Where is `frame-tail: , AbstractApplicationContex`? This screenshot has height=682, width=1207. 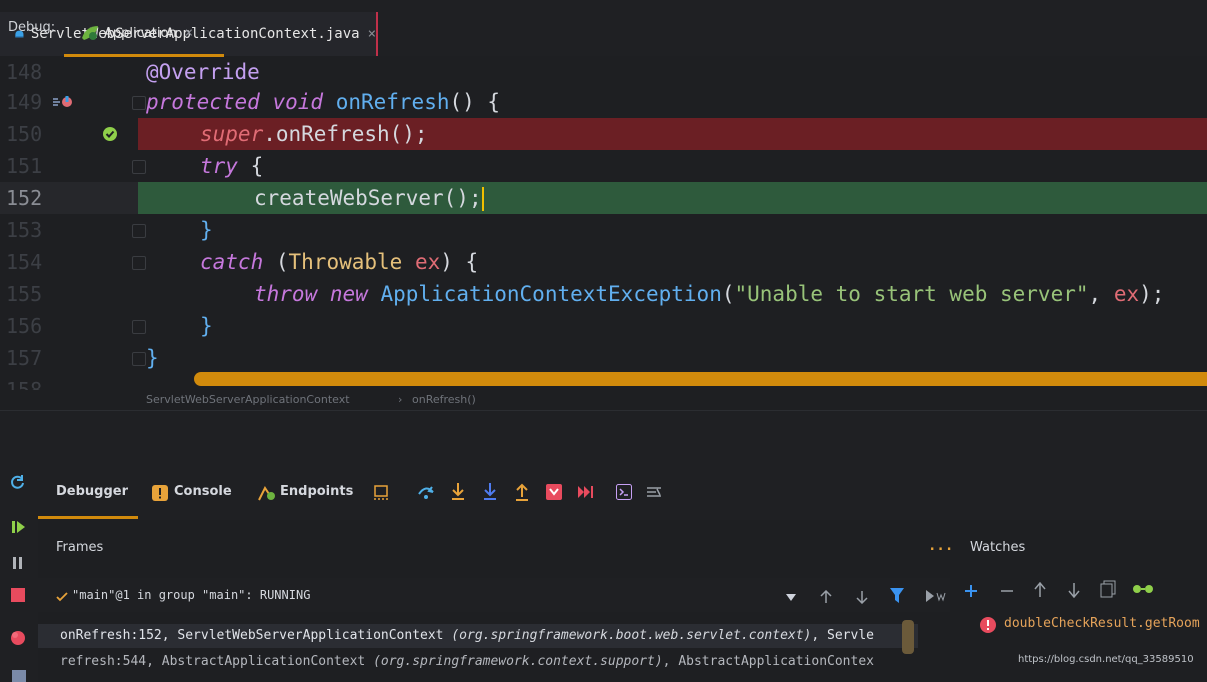 frame-tail: , AbstractApplicationContex is located at coordinates (768, 661).